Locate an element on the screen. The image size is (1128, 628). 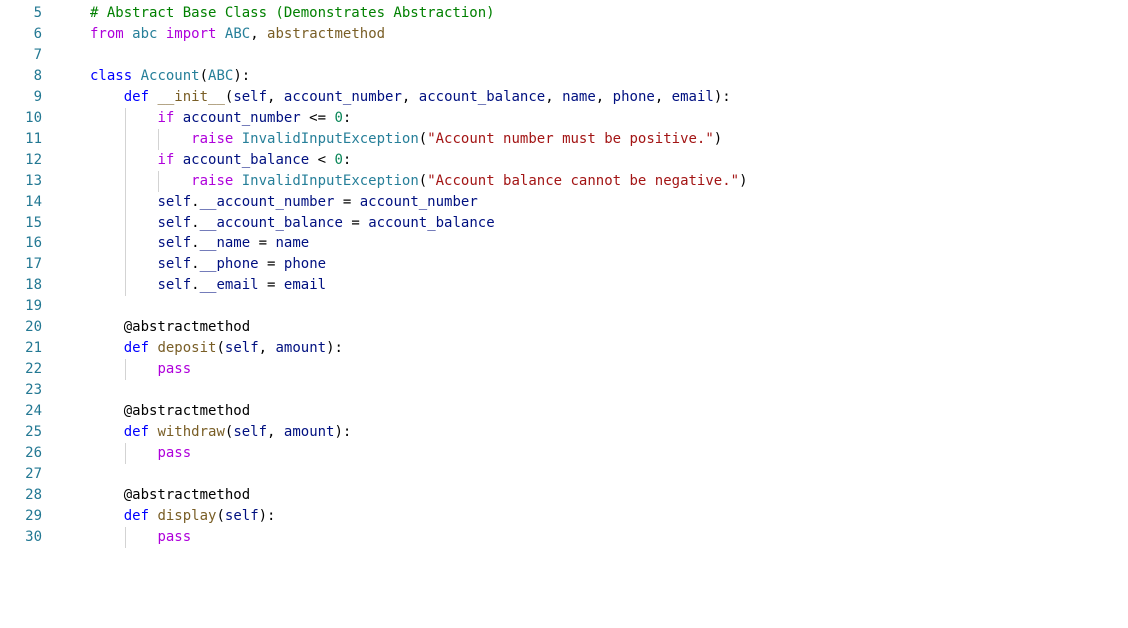
line-number: 14 is located at coordinates (33, 201).